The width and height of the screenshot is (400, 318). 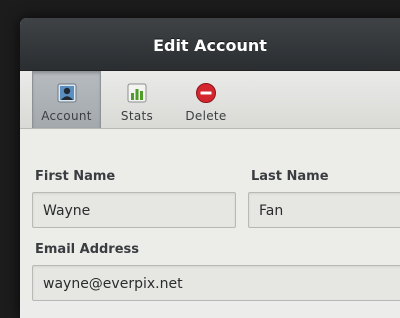 What do you see at coordinates (216, 283) in the screenshot?
I see `email-address-field: wayne@everpix.net` at bounding box center [216, 283].